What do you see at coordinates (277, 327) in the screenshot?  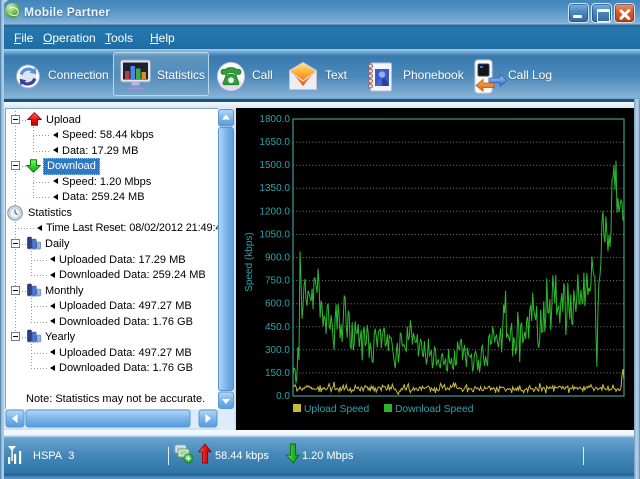 I see `svg-text: 450.0` at bounding box center [277, 327].